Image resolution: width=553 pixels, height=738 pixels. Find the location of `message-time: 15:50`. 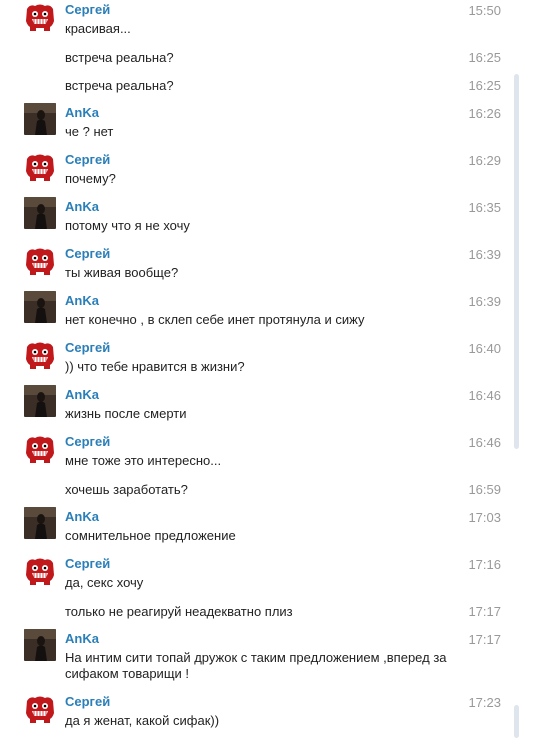

message-time: 15:50 is located at coordinates (484, 10).